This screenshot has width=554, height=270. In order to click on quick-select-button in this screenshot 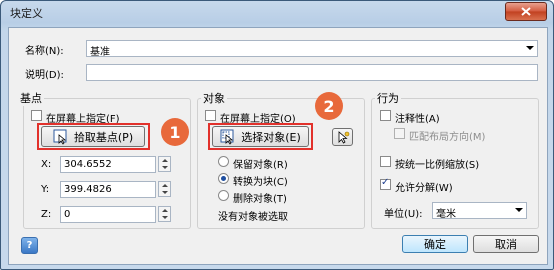, I will do `click(342, 137)`.